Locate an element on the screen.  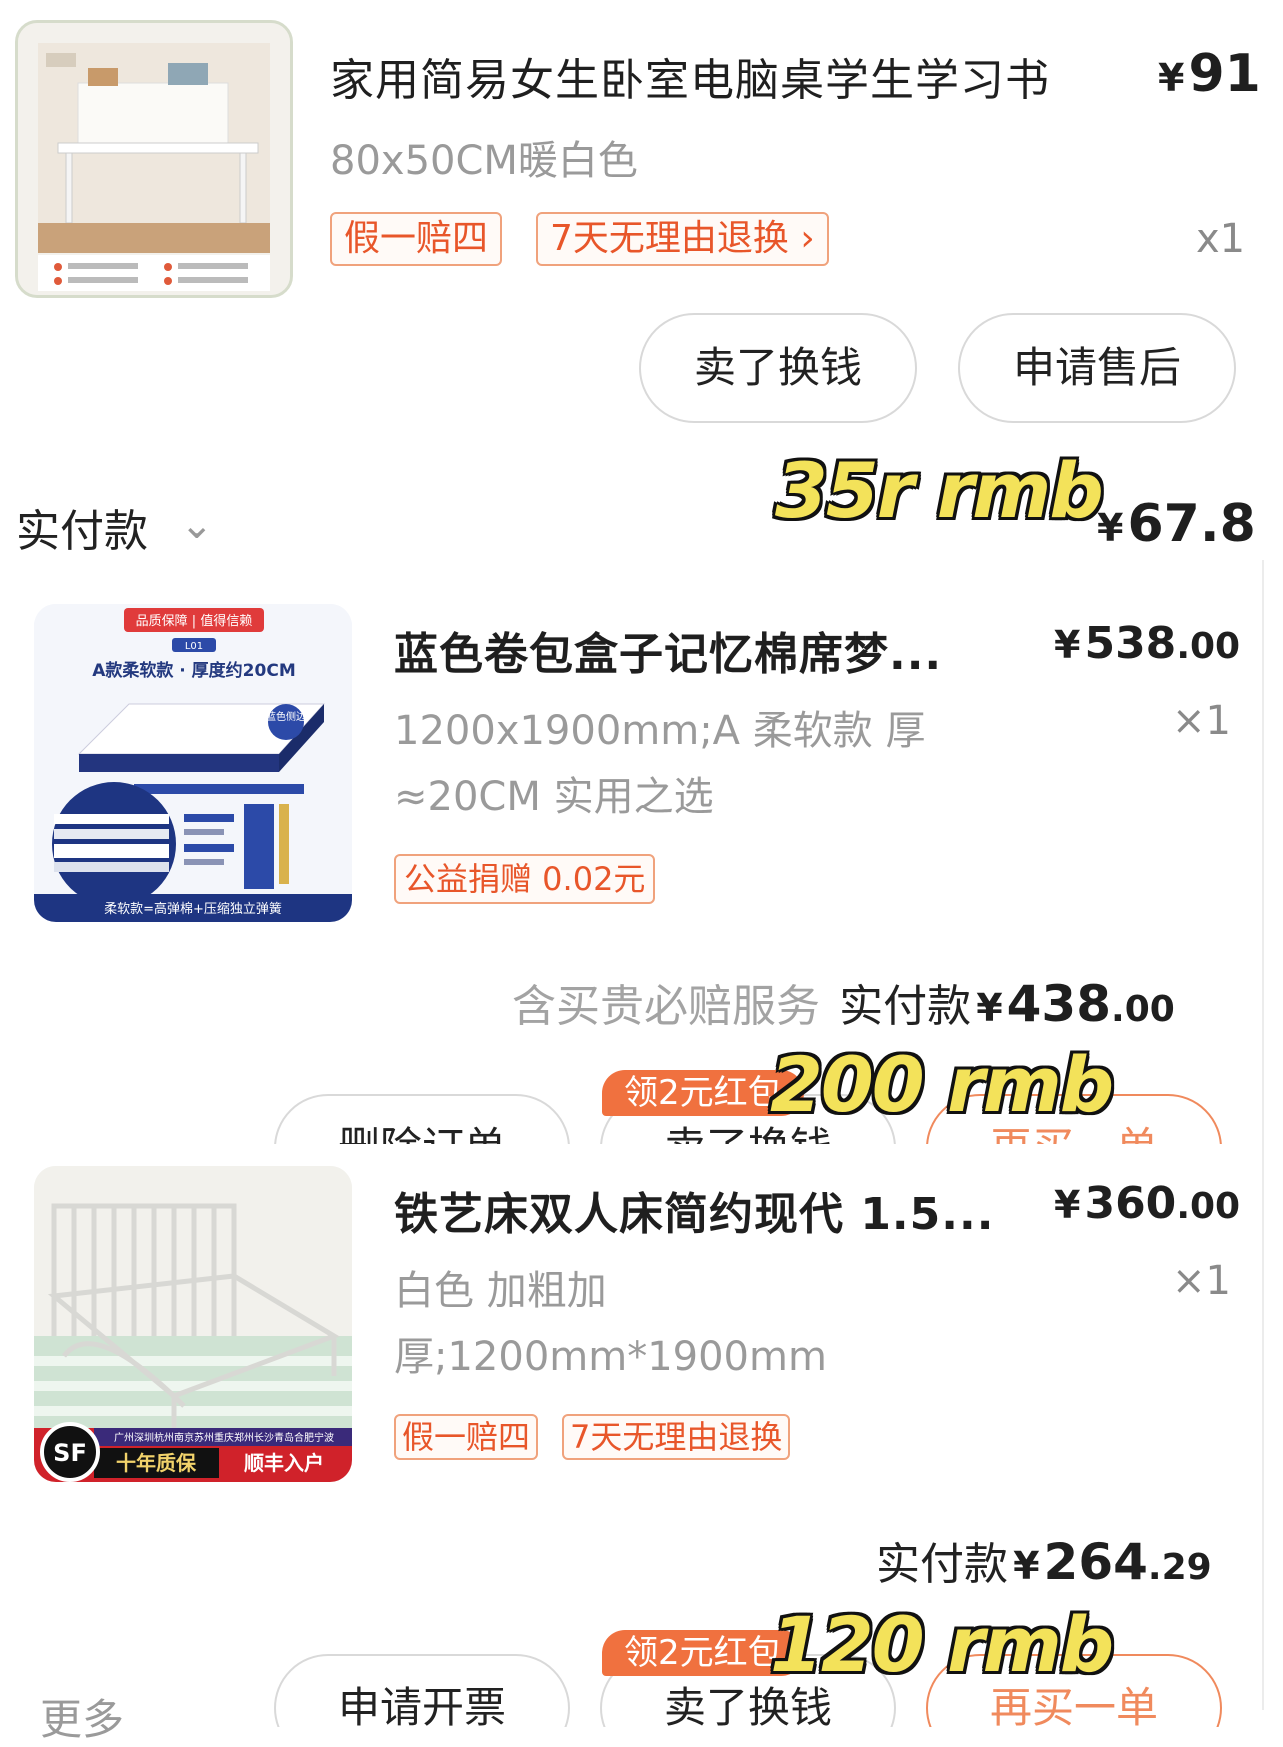
product-spec-mattress-line1: 1200x1900mm;A 柔软款 厚 is located at coordinates (660, 731).